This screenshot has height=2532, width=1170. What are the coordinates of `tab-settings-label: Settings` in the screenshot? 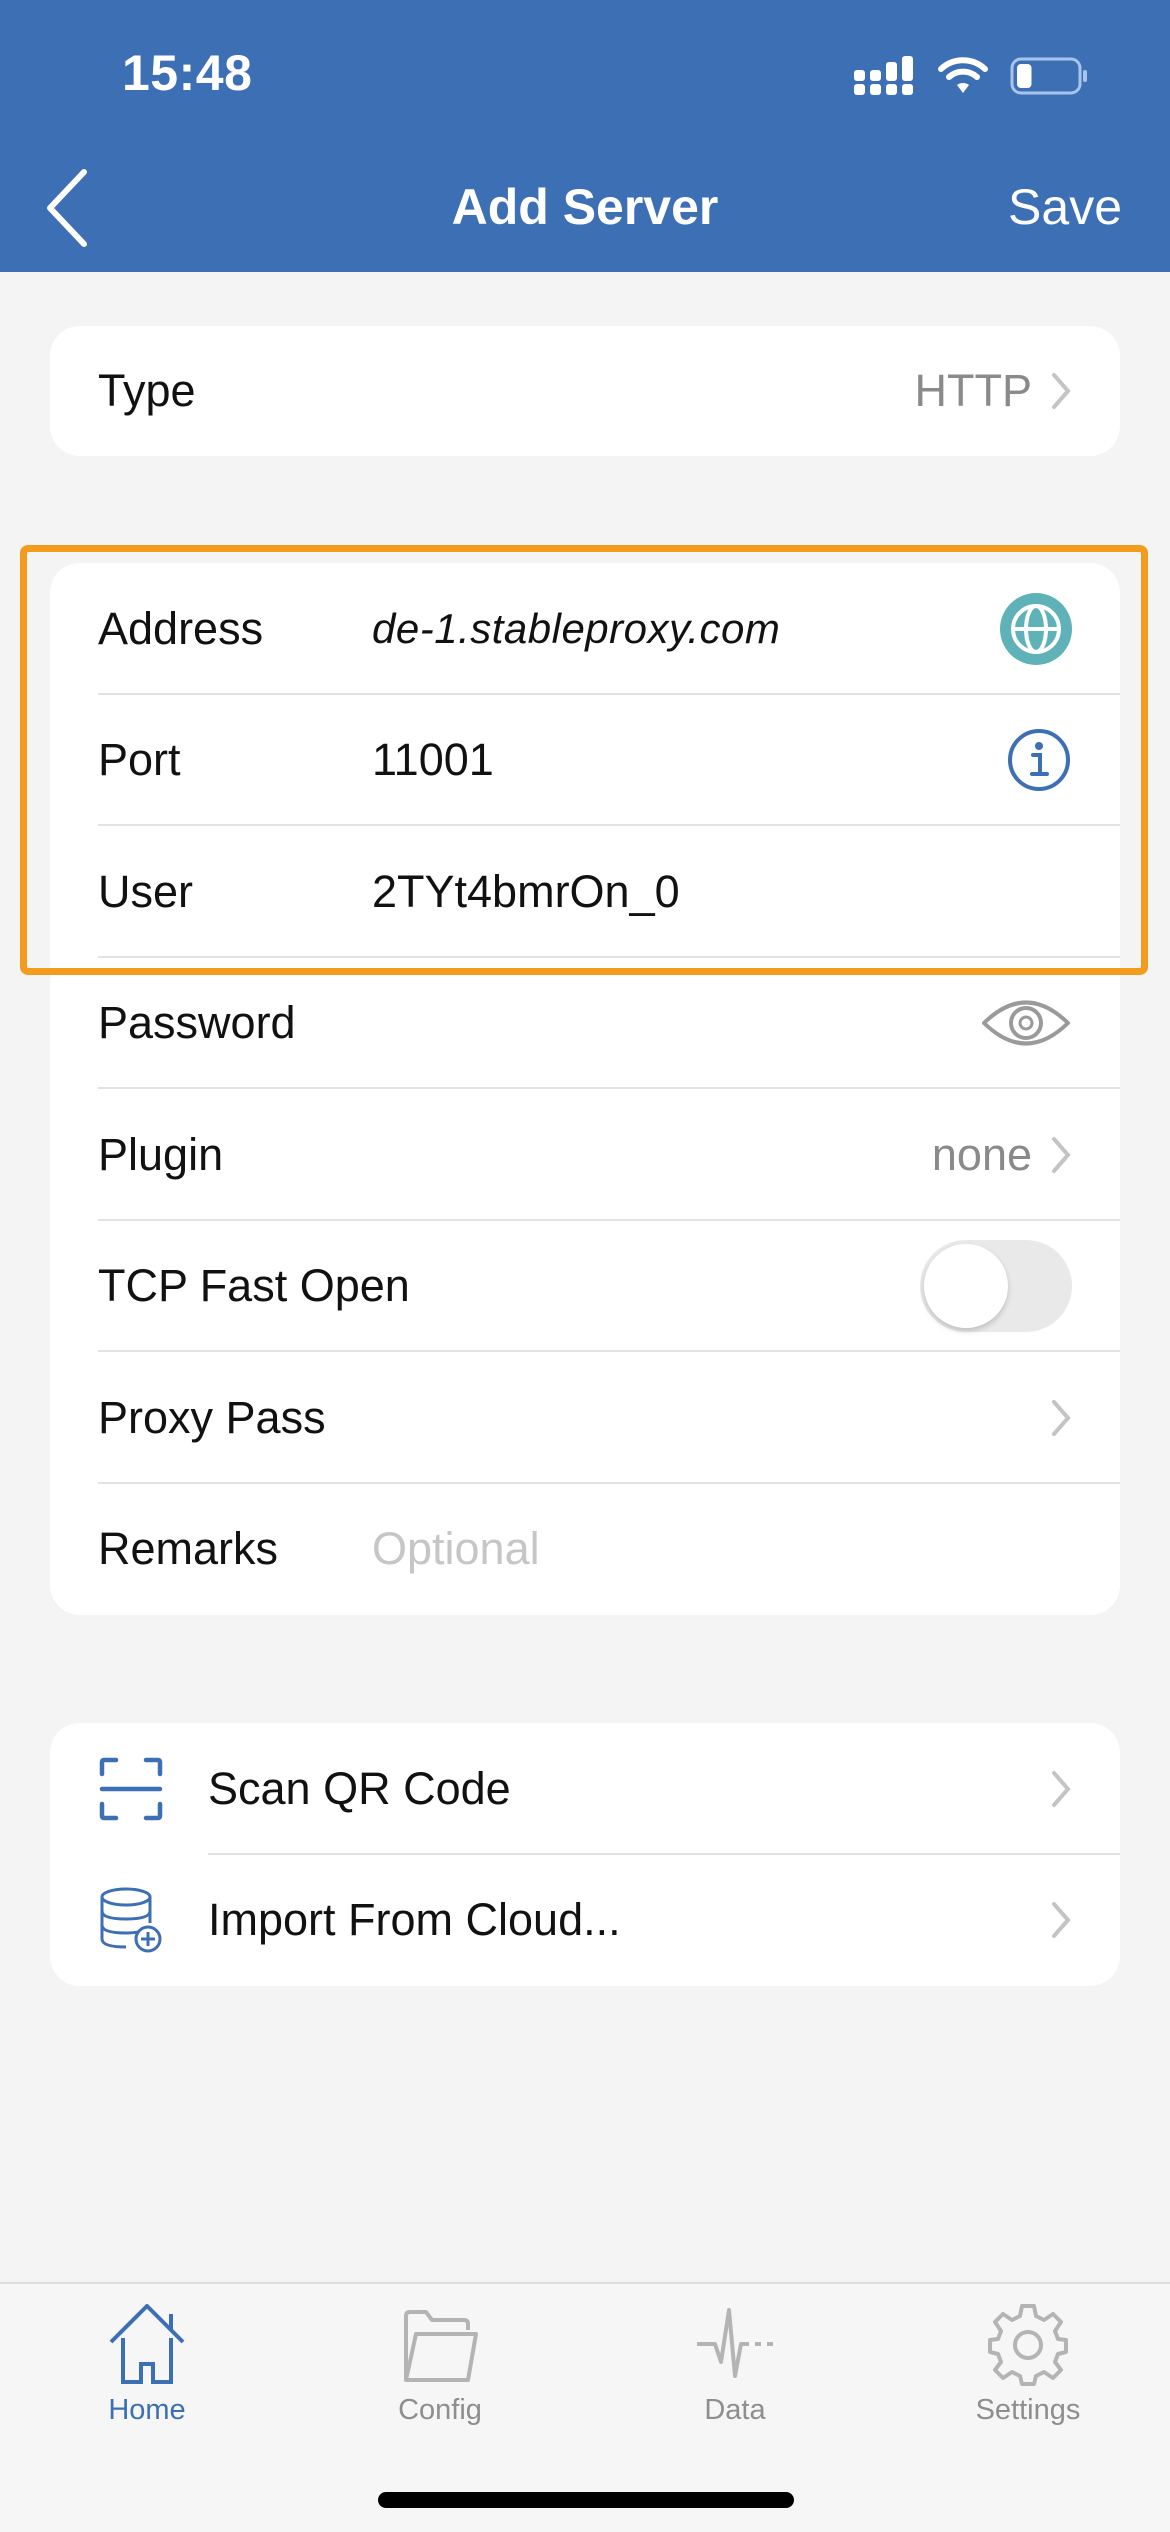 It's located at (1028, 2410).